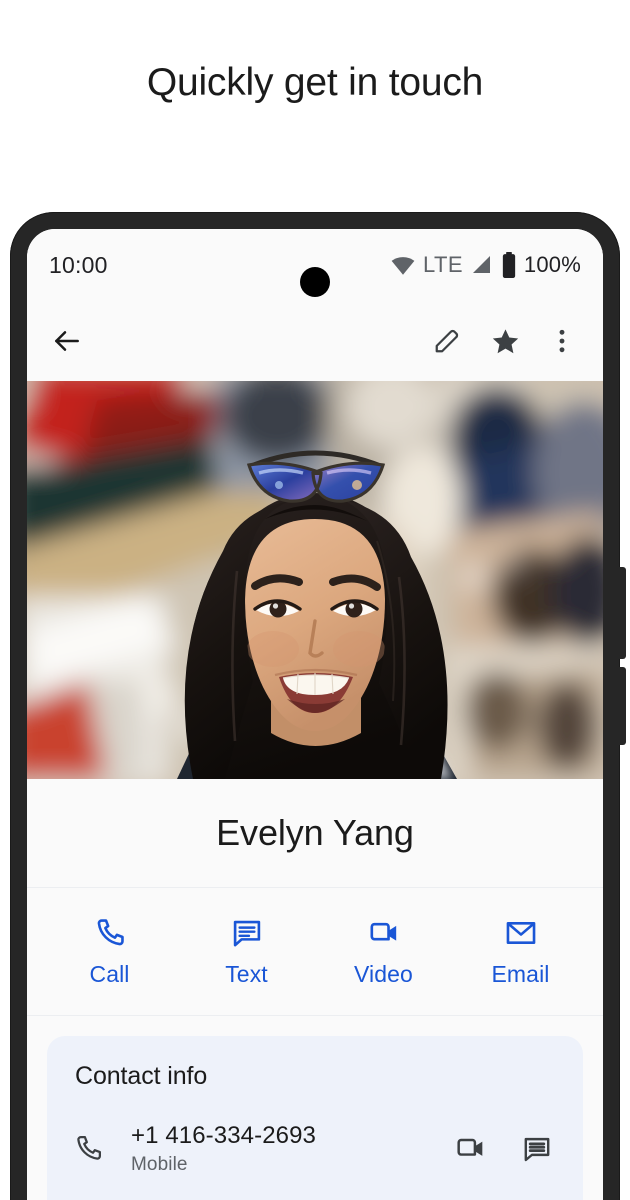 Image resolution: width=630 pixels, height=1200 pixels. What do you see at coordinates (315, 82) in the screenshot?
I see `headline-text: Quickly get in touch` at bounding box center [315, 82].